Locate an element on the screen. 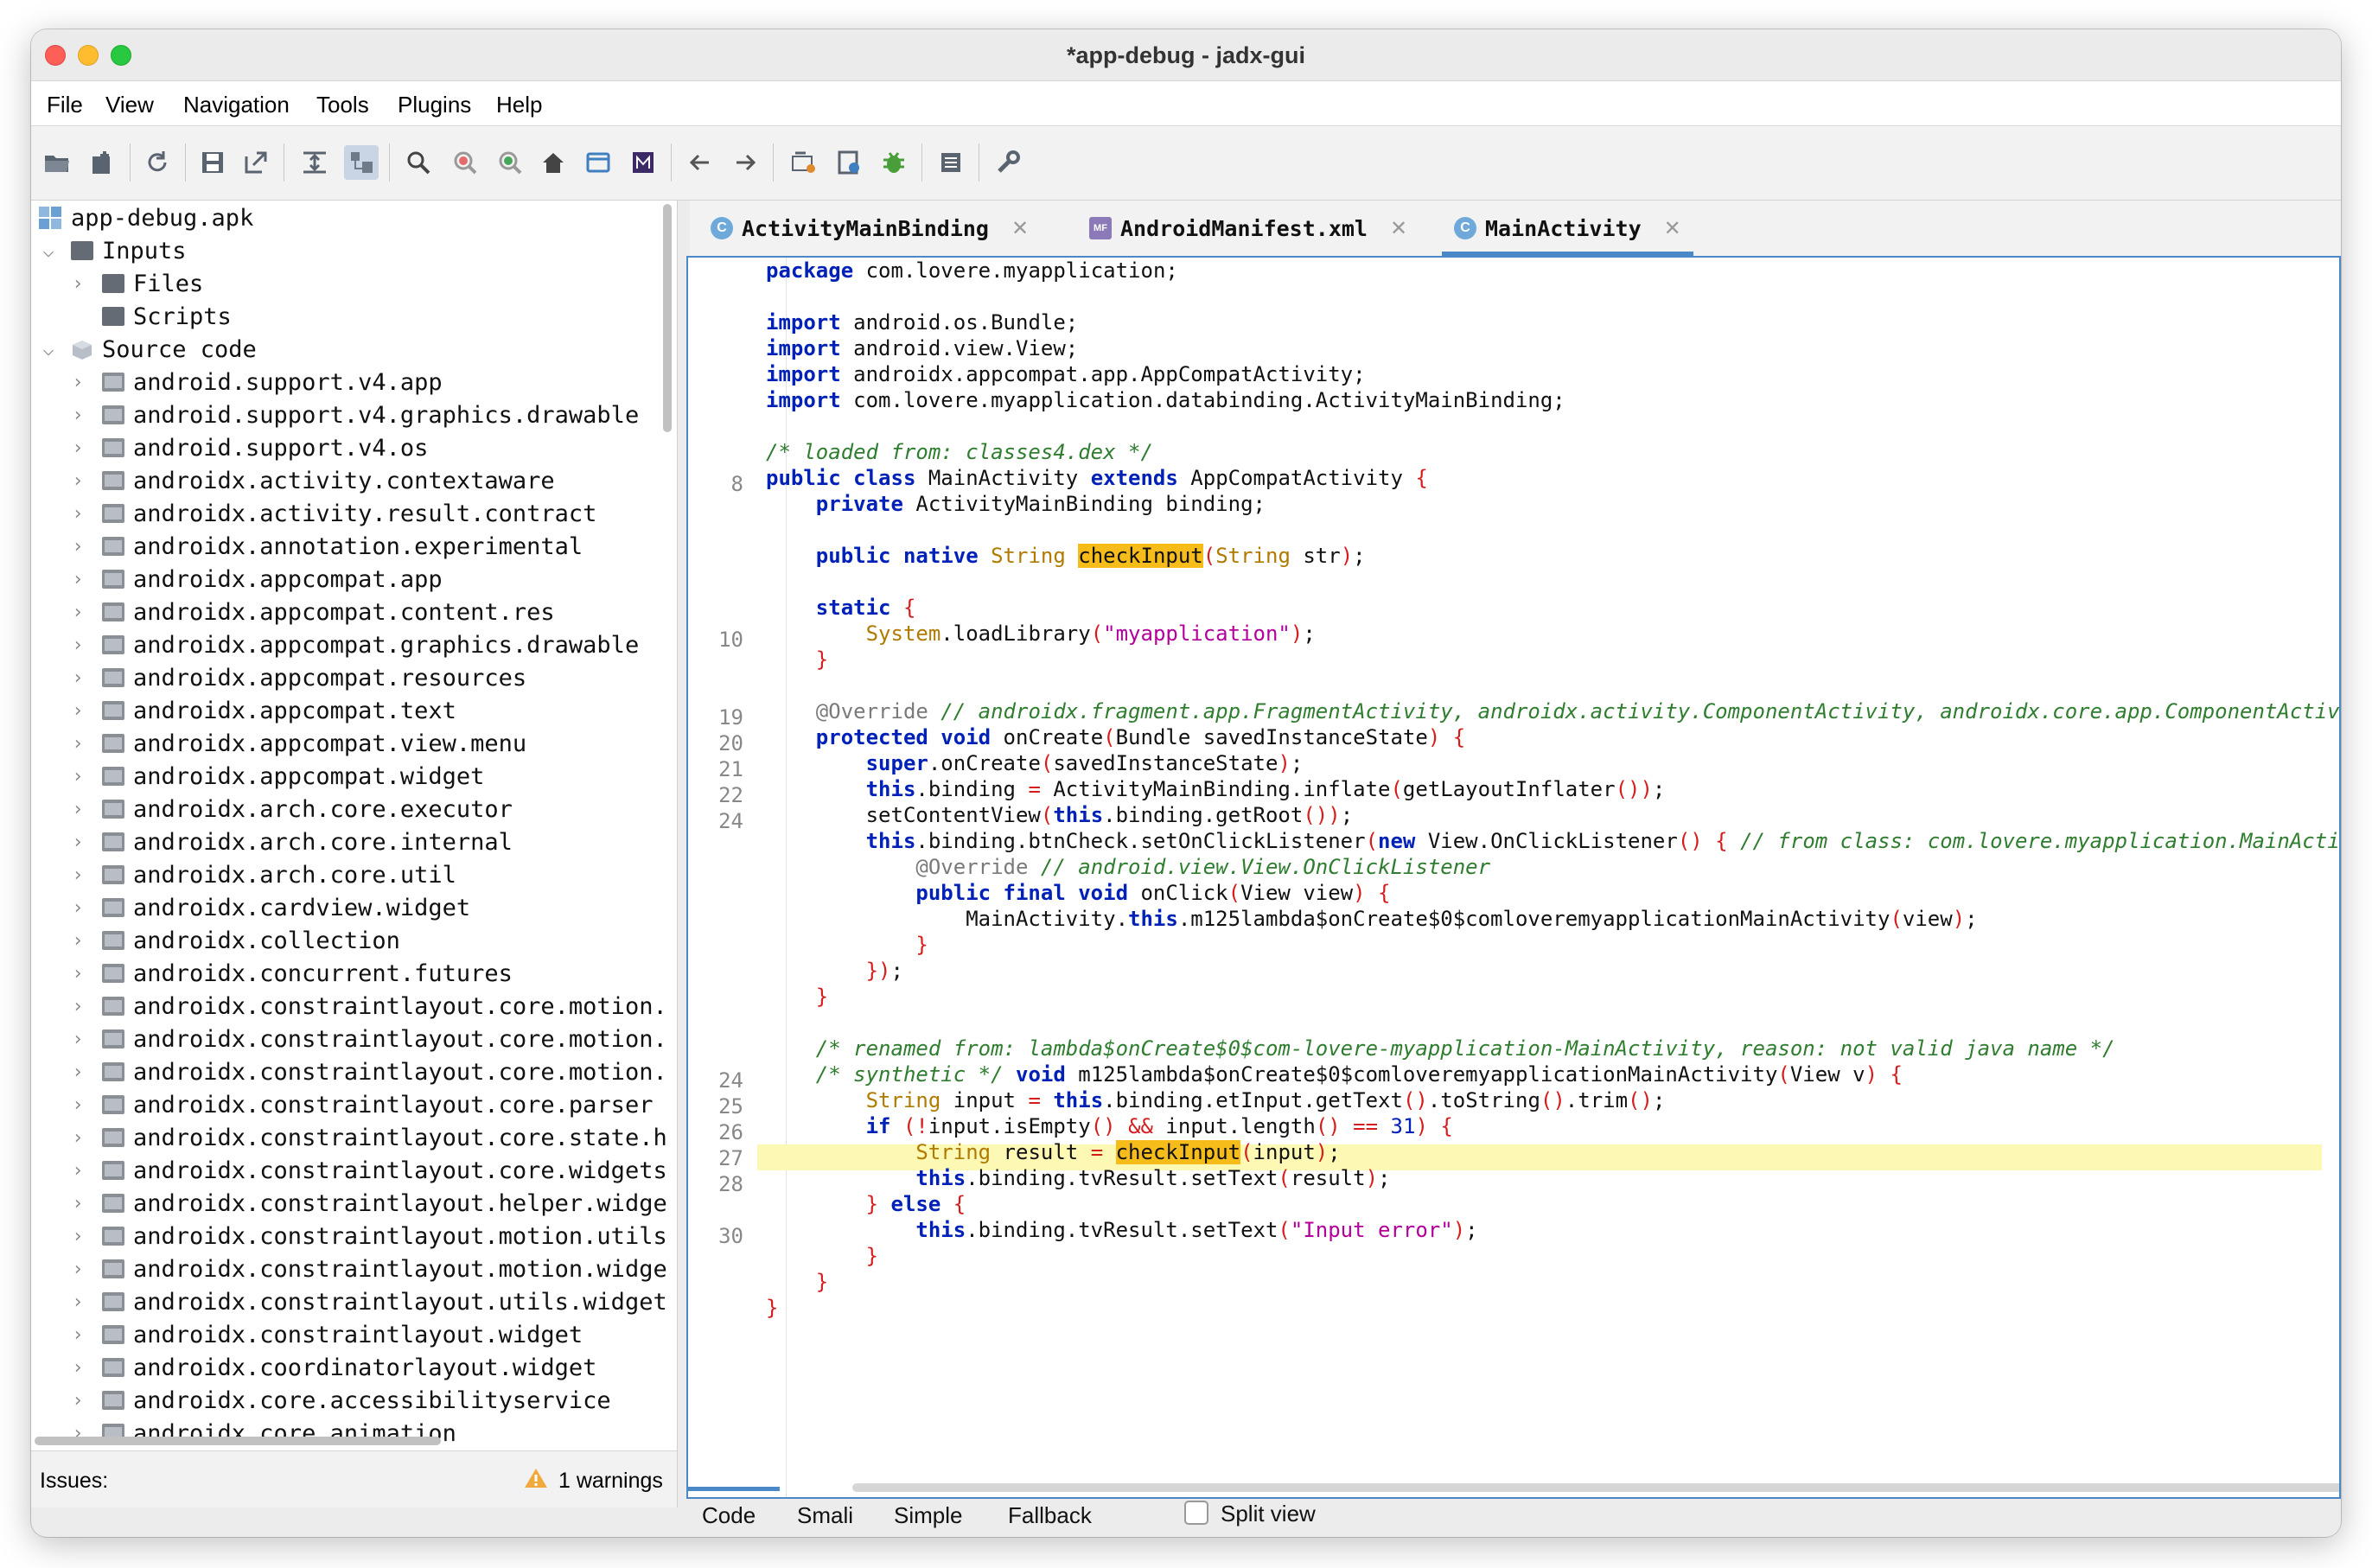 The height and width of the screenshot is (1568, 2372). tab-fallback: Fallback is located at coordinates (1050, 1516).